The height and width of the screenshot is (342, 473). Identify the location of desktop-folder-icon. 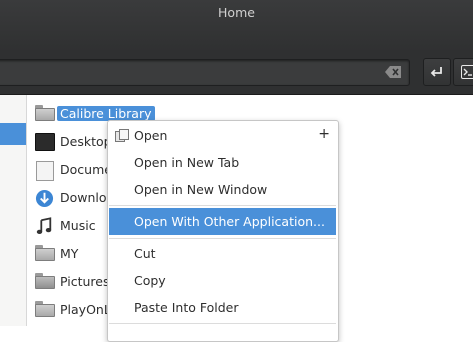
(45, 142).